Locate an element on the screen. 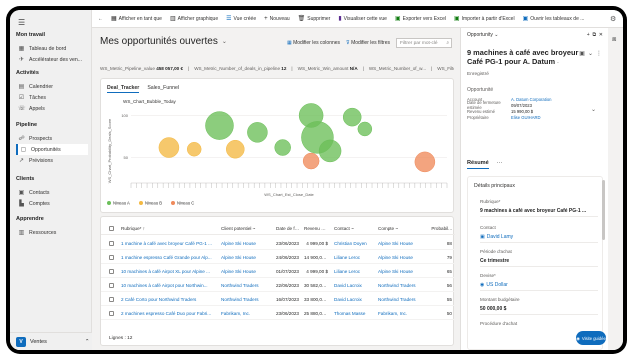  more-icon: ⋮ is located at coordinates (599, 53).